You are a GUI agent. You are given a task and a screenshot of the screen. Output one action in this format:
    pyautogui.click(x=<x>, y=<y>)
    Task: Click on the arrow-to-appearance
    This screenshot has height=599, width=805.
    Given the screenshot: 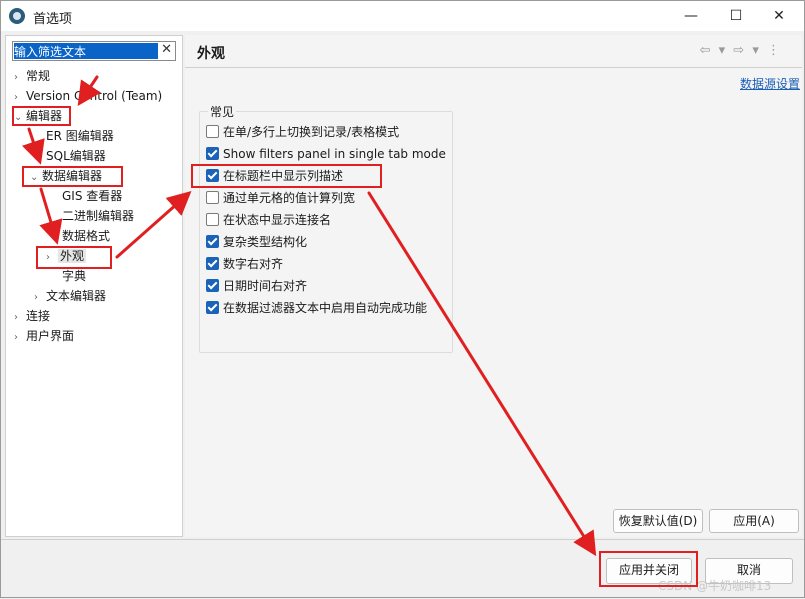 What is the action you would take?
    pyautogui.click(x=51, y=216)
    